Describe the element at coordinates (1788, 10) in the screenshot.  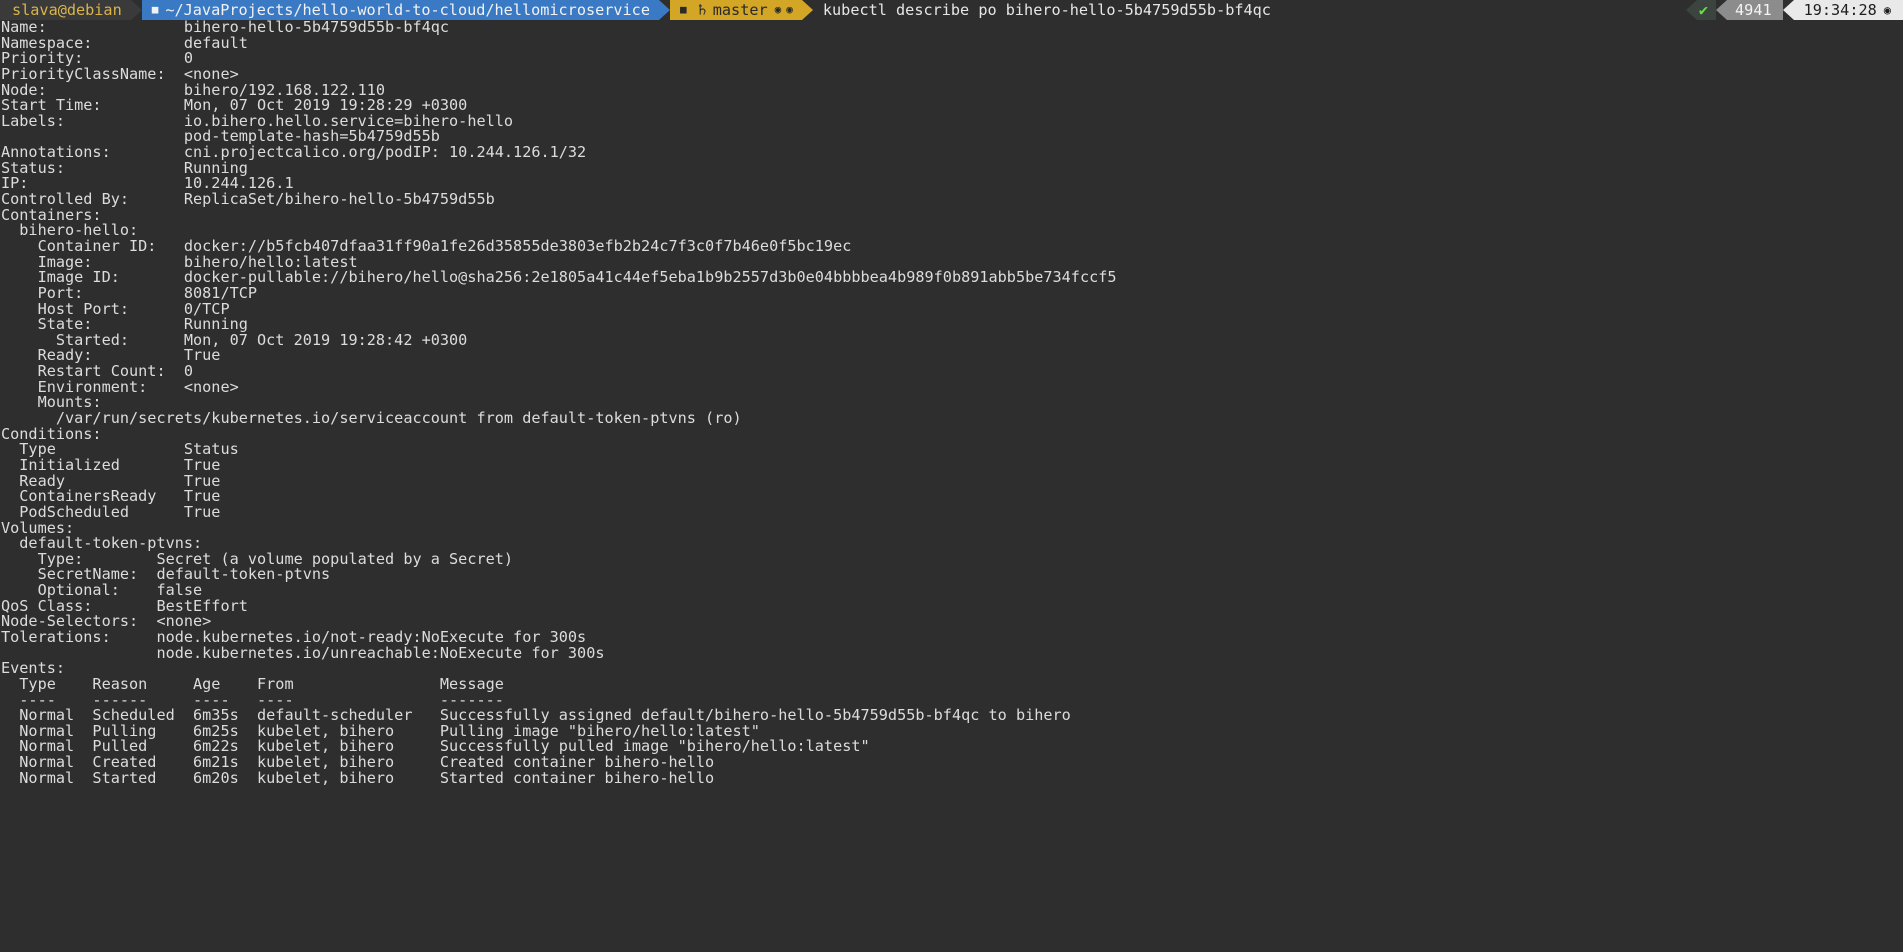
I see `powerline-separator-time` at that location.